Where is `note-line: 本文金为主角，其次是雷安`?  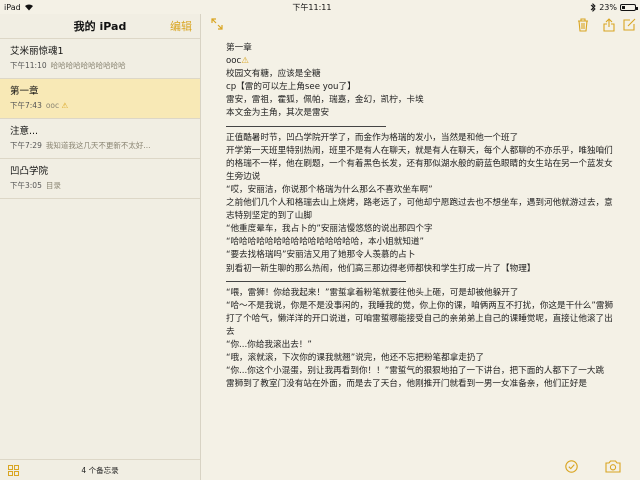
note-line: 本文金为主角，其次是雷安 is located at coordinates (278, 113).